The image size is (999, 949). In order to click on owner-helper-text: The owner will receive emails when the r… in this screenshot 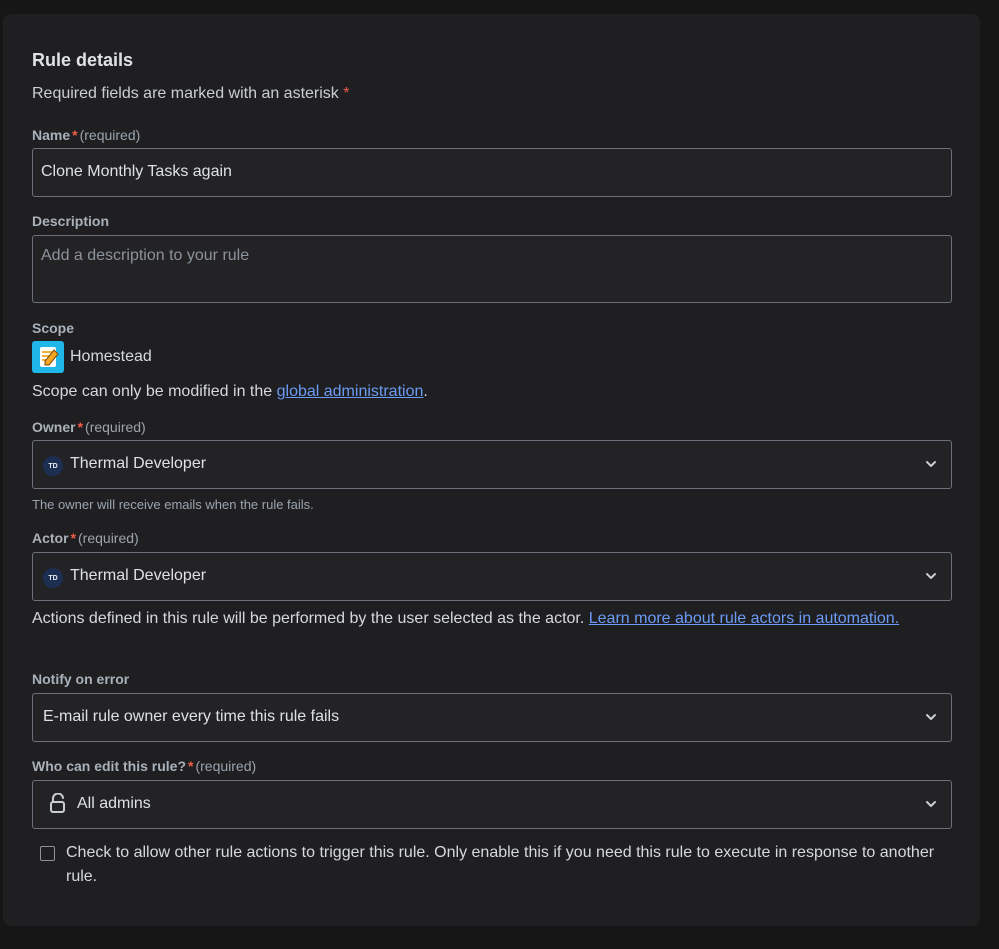, I will do `click(173, 504)`.